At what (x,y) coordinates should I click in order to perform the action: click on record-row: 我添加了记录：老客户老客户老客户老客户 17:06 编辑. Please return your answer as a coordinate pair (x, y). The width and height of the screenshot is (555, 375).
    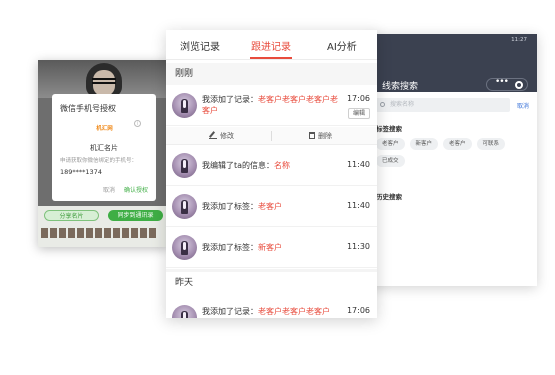
    Looking at the image, I should click on (271, 106).